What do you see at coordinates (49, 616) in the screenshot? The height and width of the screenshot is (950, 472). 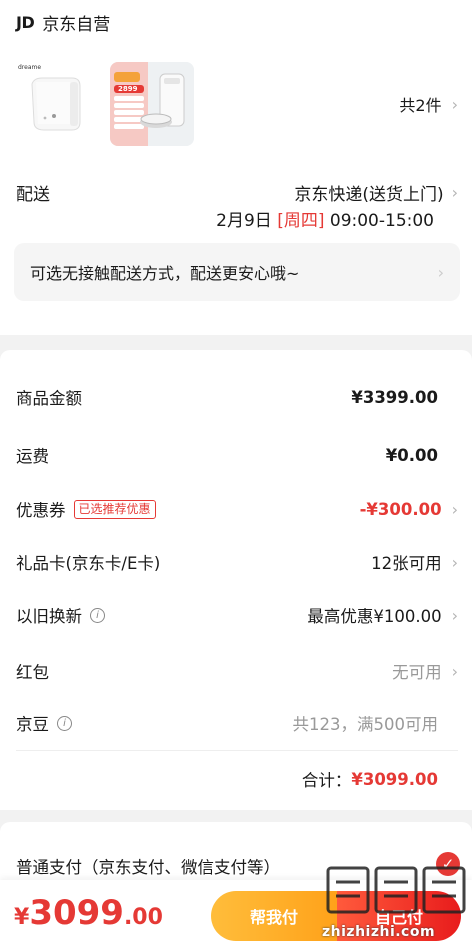 I see `trade-in-label: 以旧换新` at bounding box center [49, 616].